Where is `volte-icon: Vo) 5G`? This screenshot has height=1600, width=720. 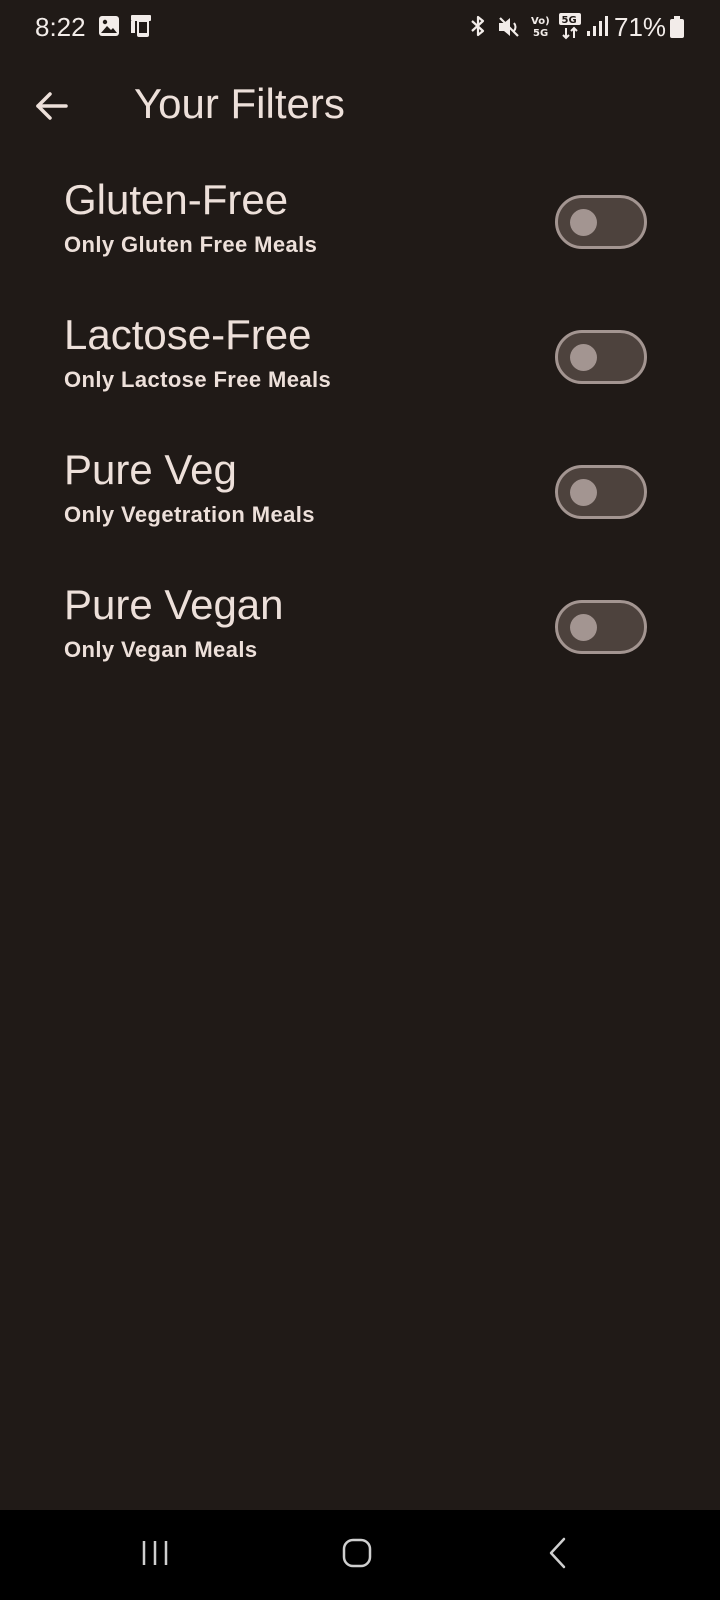 volte-icon: Vo) 5G is located at coordinates (542, 28).